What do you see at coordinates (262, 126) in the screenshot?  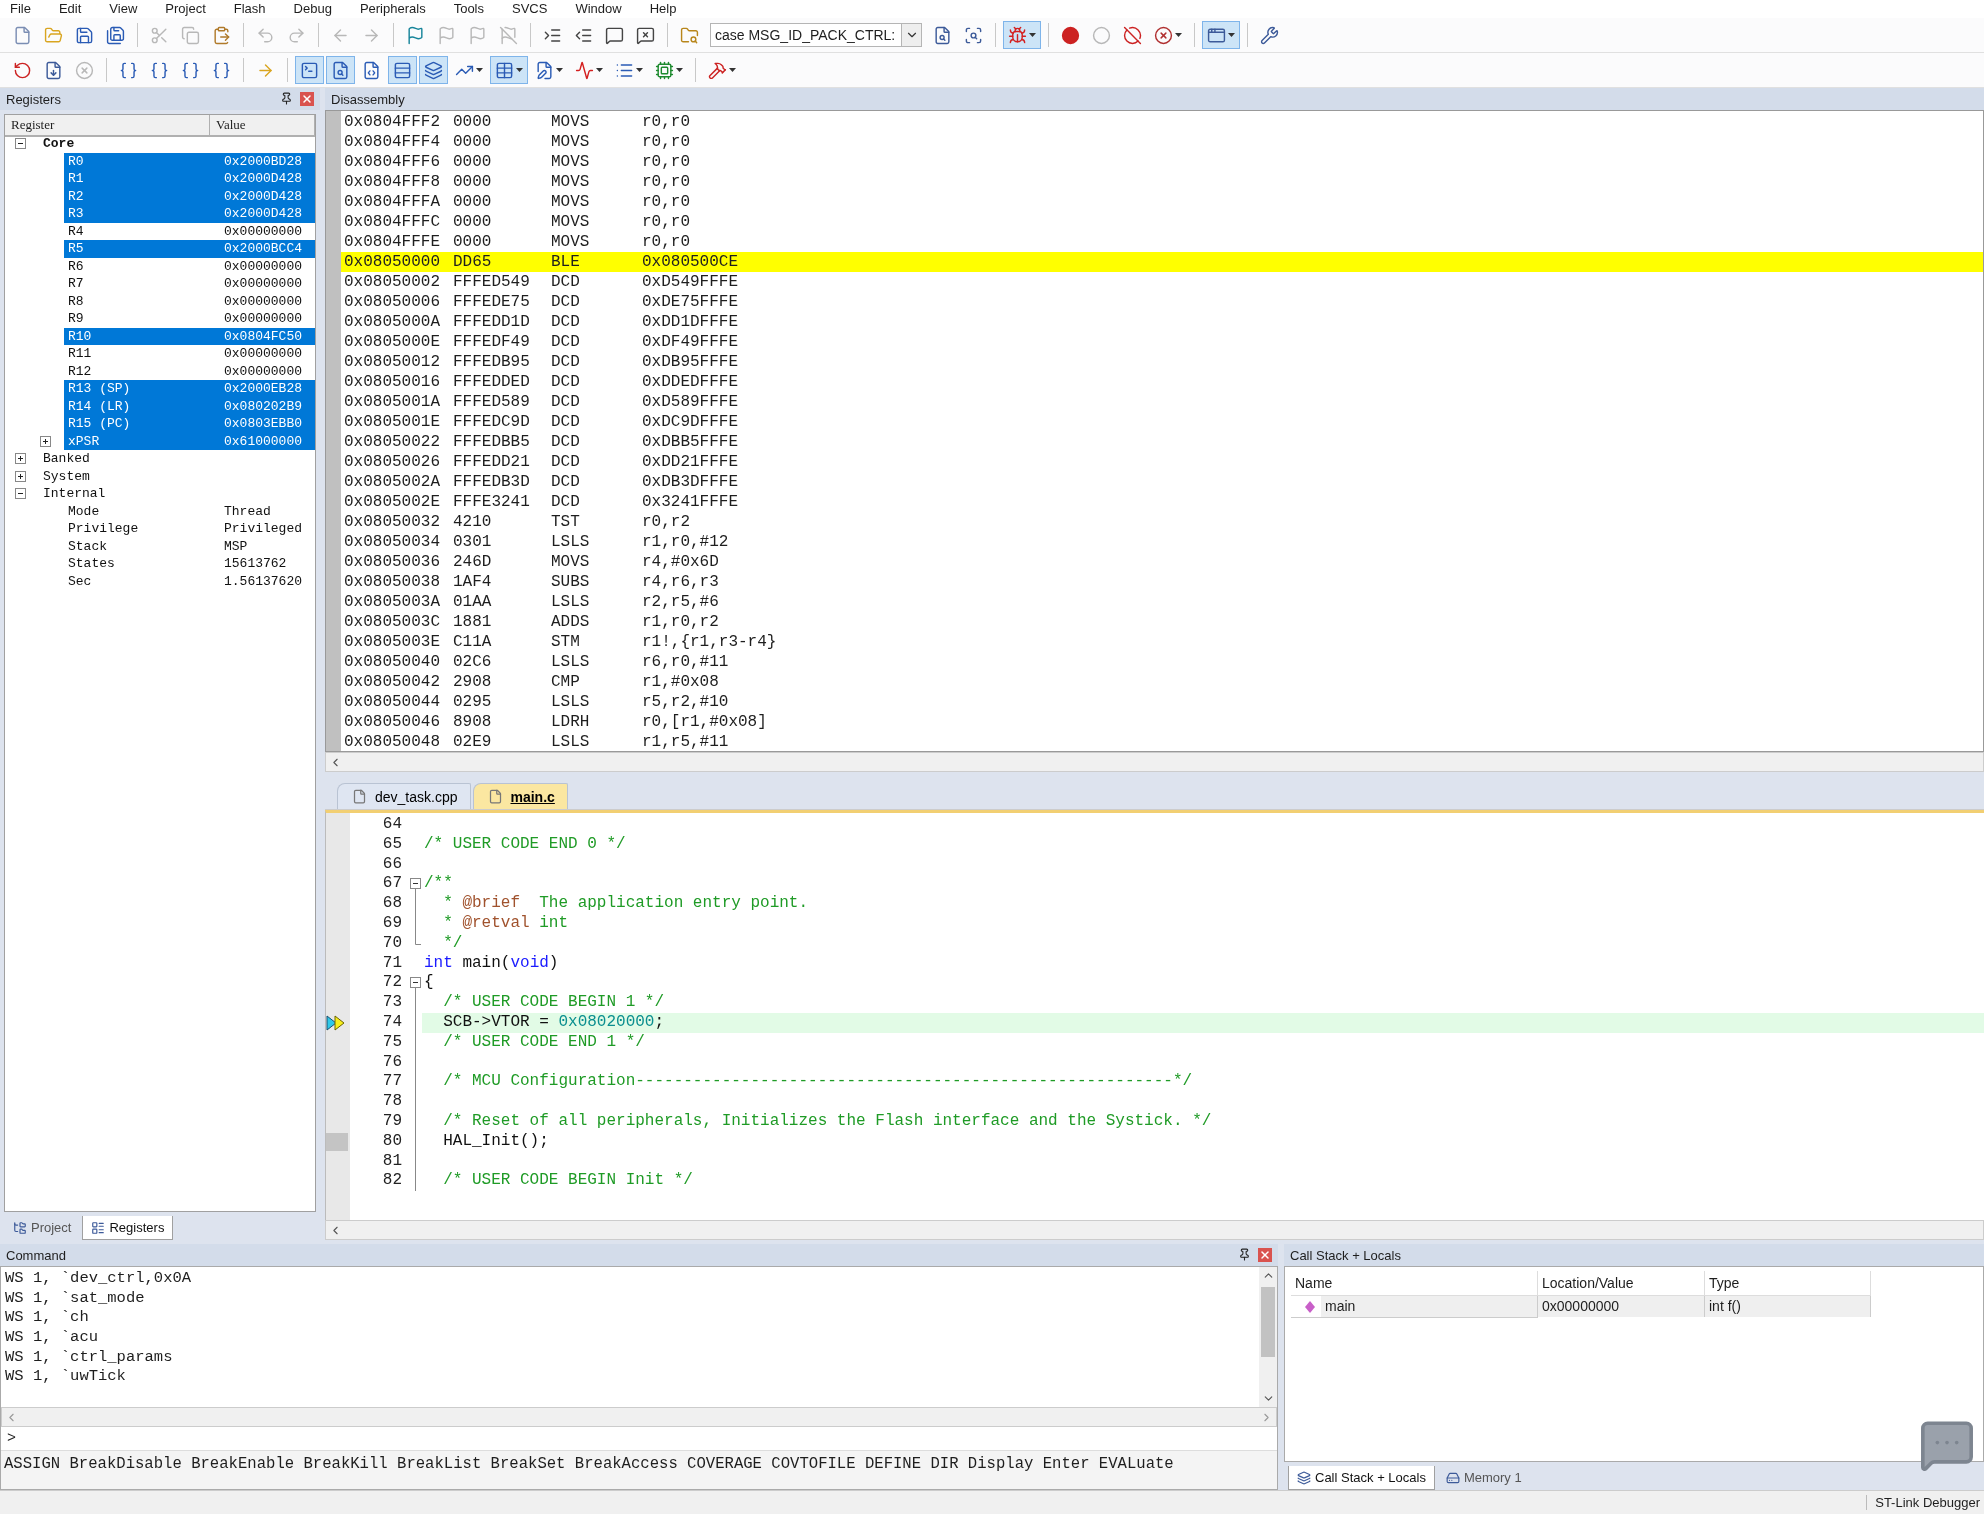 I see `column-header: Value` at bounding box center [262, 126].